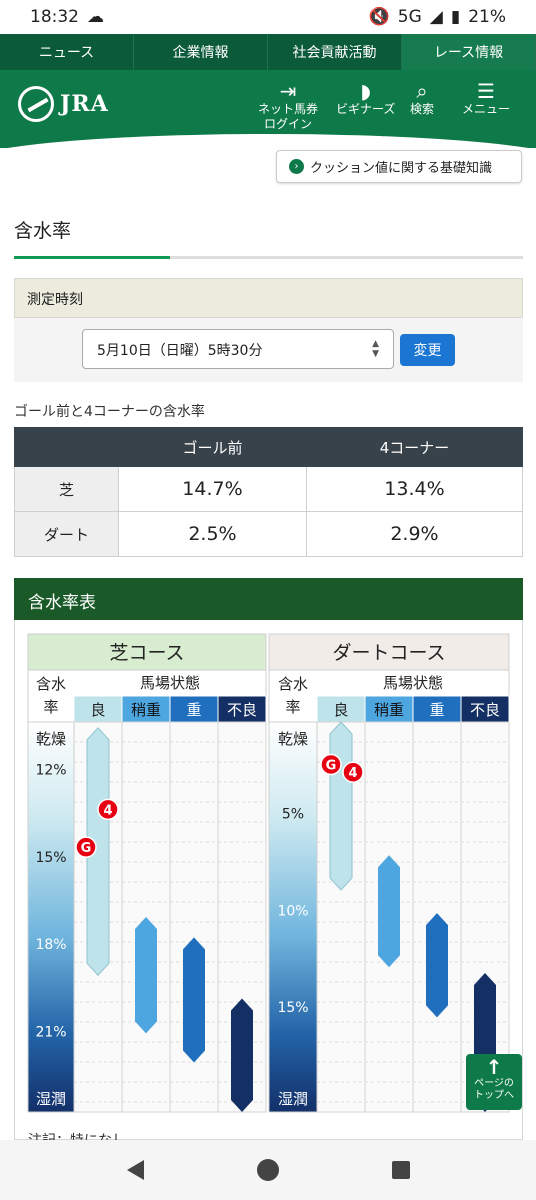 This screenshot has height=1200, width=536. Describe the element at coordinates (212, 489) in the screenshot. I see `turf-goal-value: 14.7%` at that location.